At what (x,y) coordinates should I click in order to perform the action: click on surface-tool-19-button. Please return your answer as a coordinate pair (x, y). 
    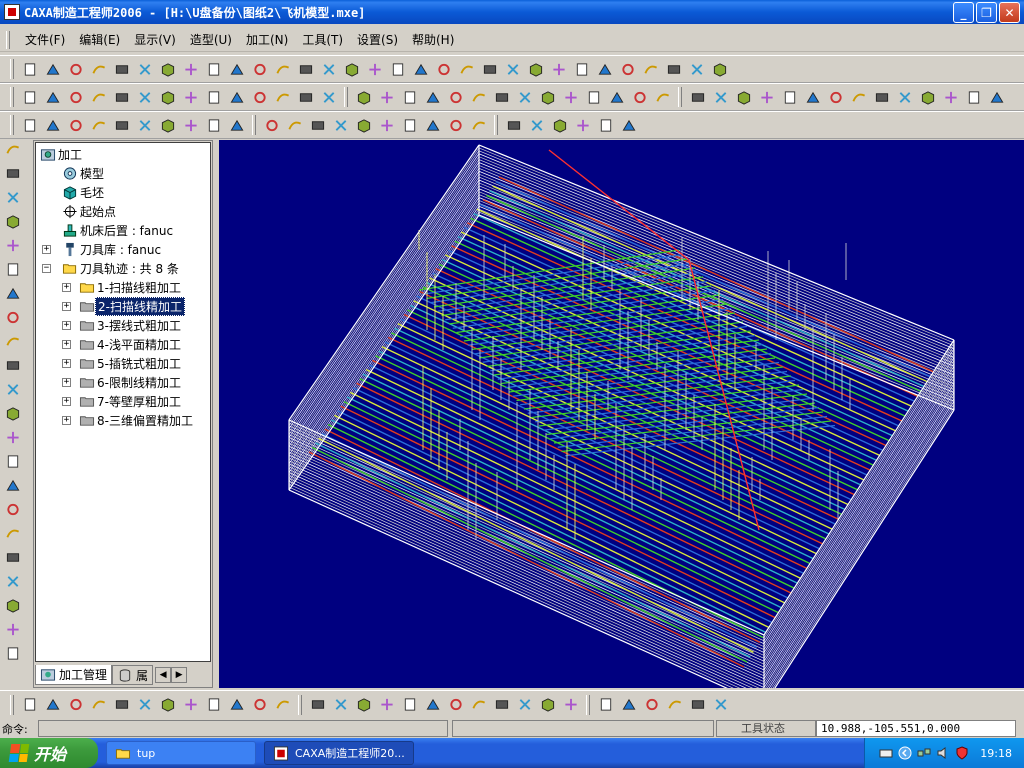
    Looking at the image, I should click on (13, 581).